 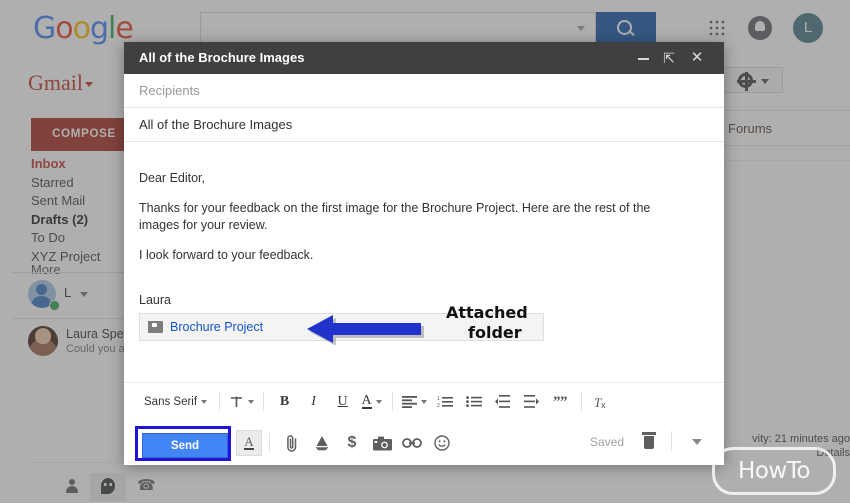 I want to click on attach-file-icon, so click(x=292, y=443).